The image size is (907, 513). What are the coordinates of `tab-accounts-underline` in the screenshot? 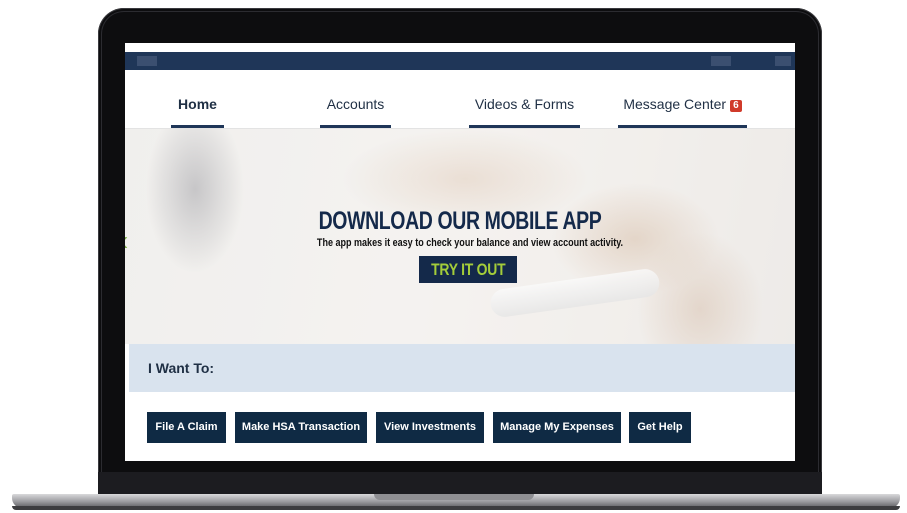 It's located at (355, 126).